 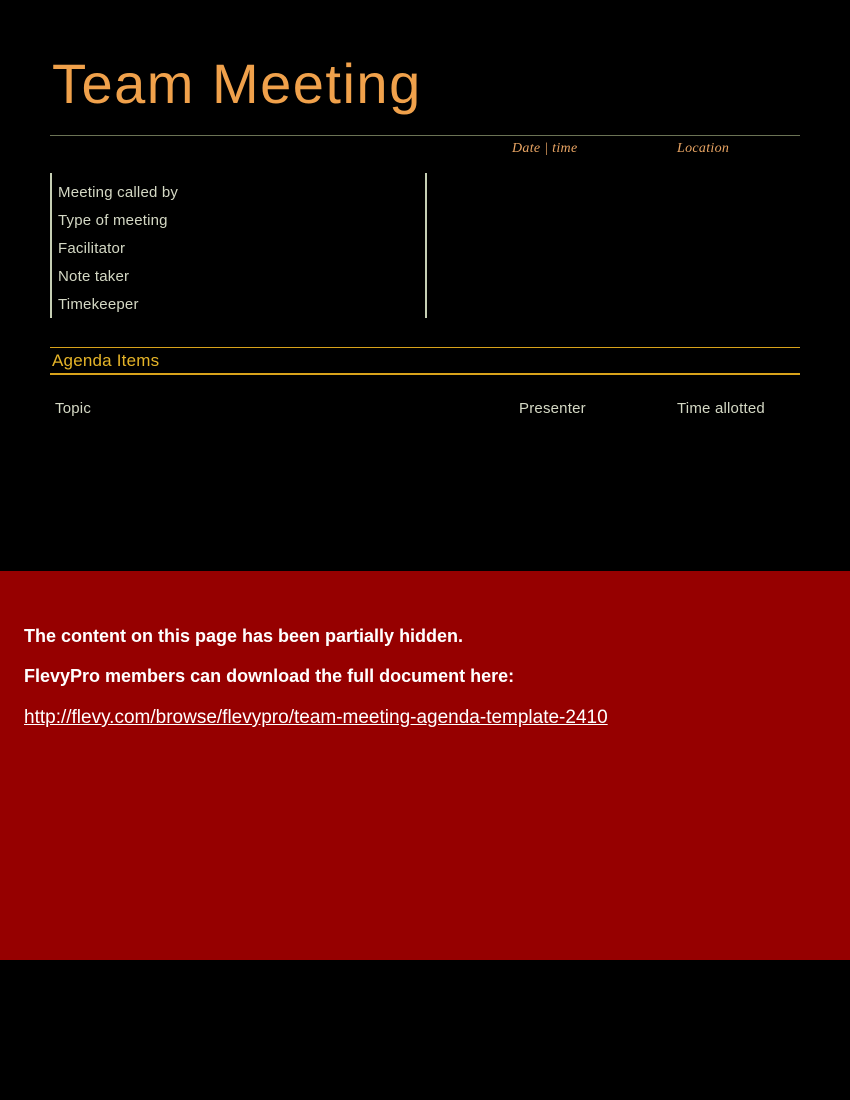 What do you see at coordinates (703, 148) in the screenshot?
I see `location-header: Location` at bounding box center [703, 148].